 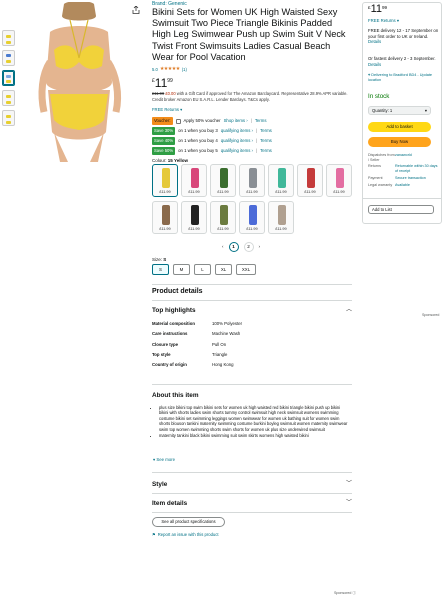 I want to click on save-text: on 1 when you buy 5, so click(x=198, y=151).